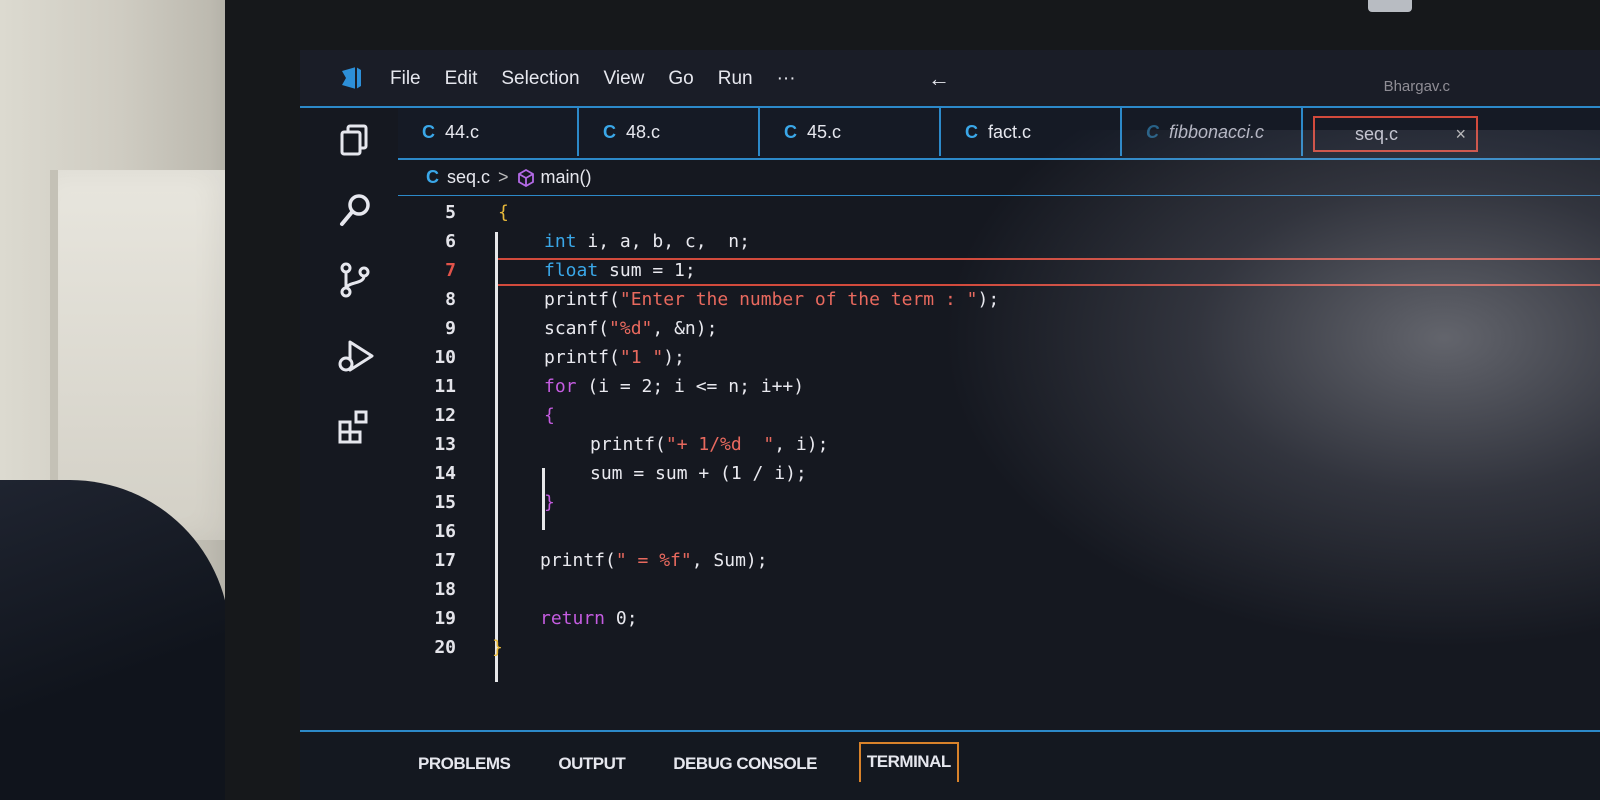  What do you see at coordinates (669, 132) in the screenshot?
I see `tab-48c: C 48.c` at bounding box center [669, 132].